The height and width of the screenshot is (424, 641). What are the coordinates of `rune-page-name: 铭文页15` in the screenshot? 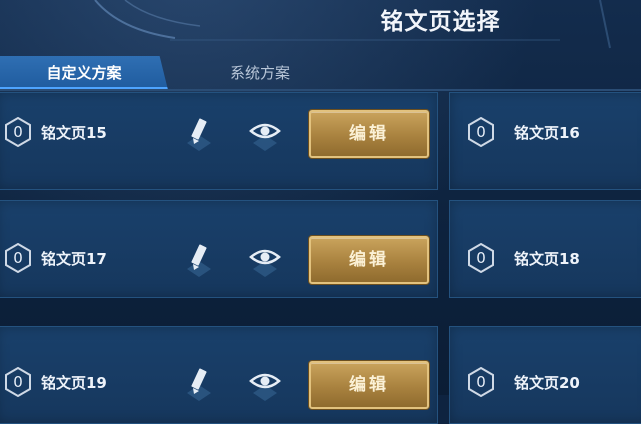 It's located at (74, 133).